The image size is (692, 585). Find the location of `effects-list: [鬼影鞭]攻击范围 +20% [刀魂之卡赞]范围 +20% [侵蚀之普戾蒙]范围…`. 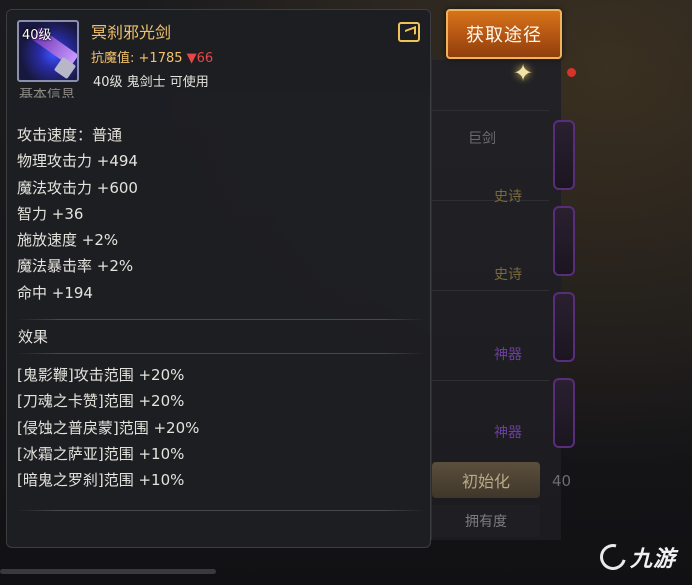

effects-list: [鬼影鞭]攻击范围 +20% [刀魂之卡赞]范围 +20% [侵蚀之普戾蒙]范围… is located at coordinates (108, 427).